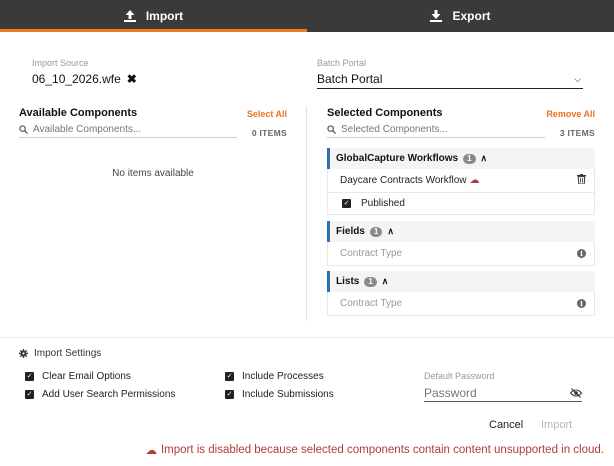 The image size is (614, 466). What do you see at coordinates (570, 114) in the screenshot?
I see `remove-all-link: Remove All` at bounding box center [570, 114].